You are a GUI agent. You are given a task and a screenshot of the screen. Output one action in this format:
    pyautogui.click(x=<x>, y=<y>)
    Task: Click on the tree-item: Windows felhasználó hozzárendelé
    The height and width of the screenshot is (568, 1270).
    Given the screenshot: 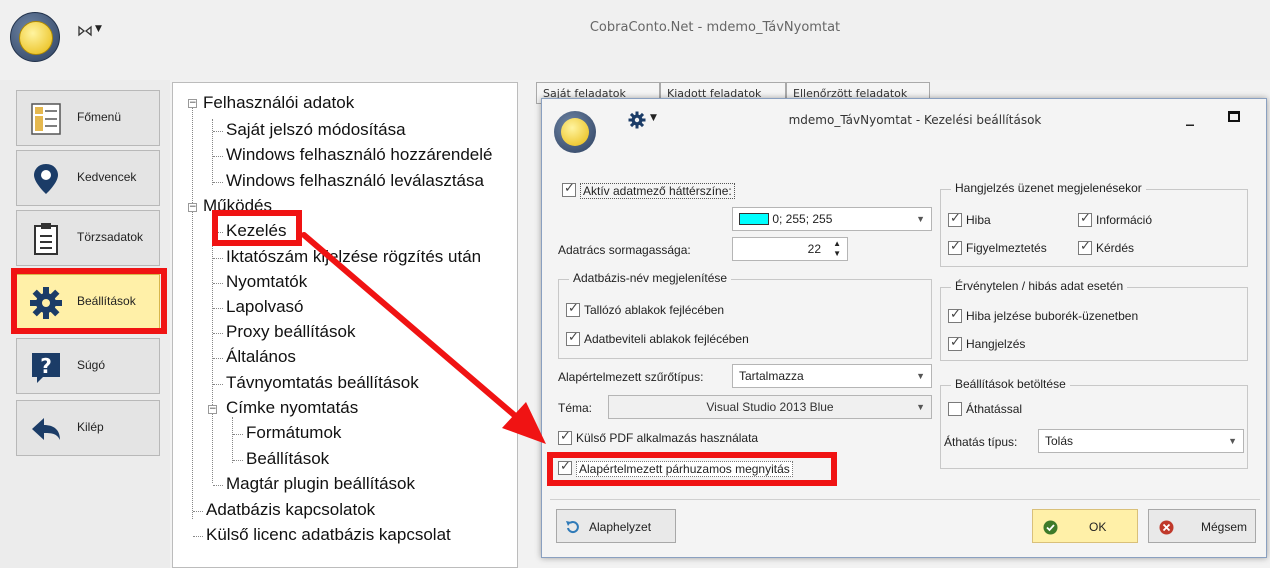 What is the action you would take?
    pyautogui.click(x=359, y=155)
    